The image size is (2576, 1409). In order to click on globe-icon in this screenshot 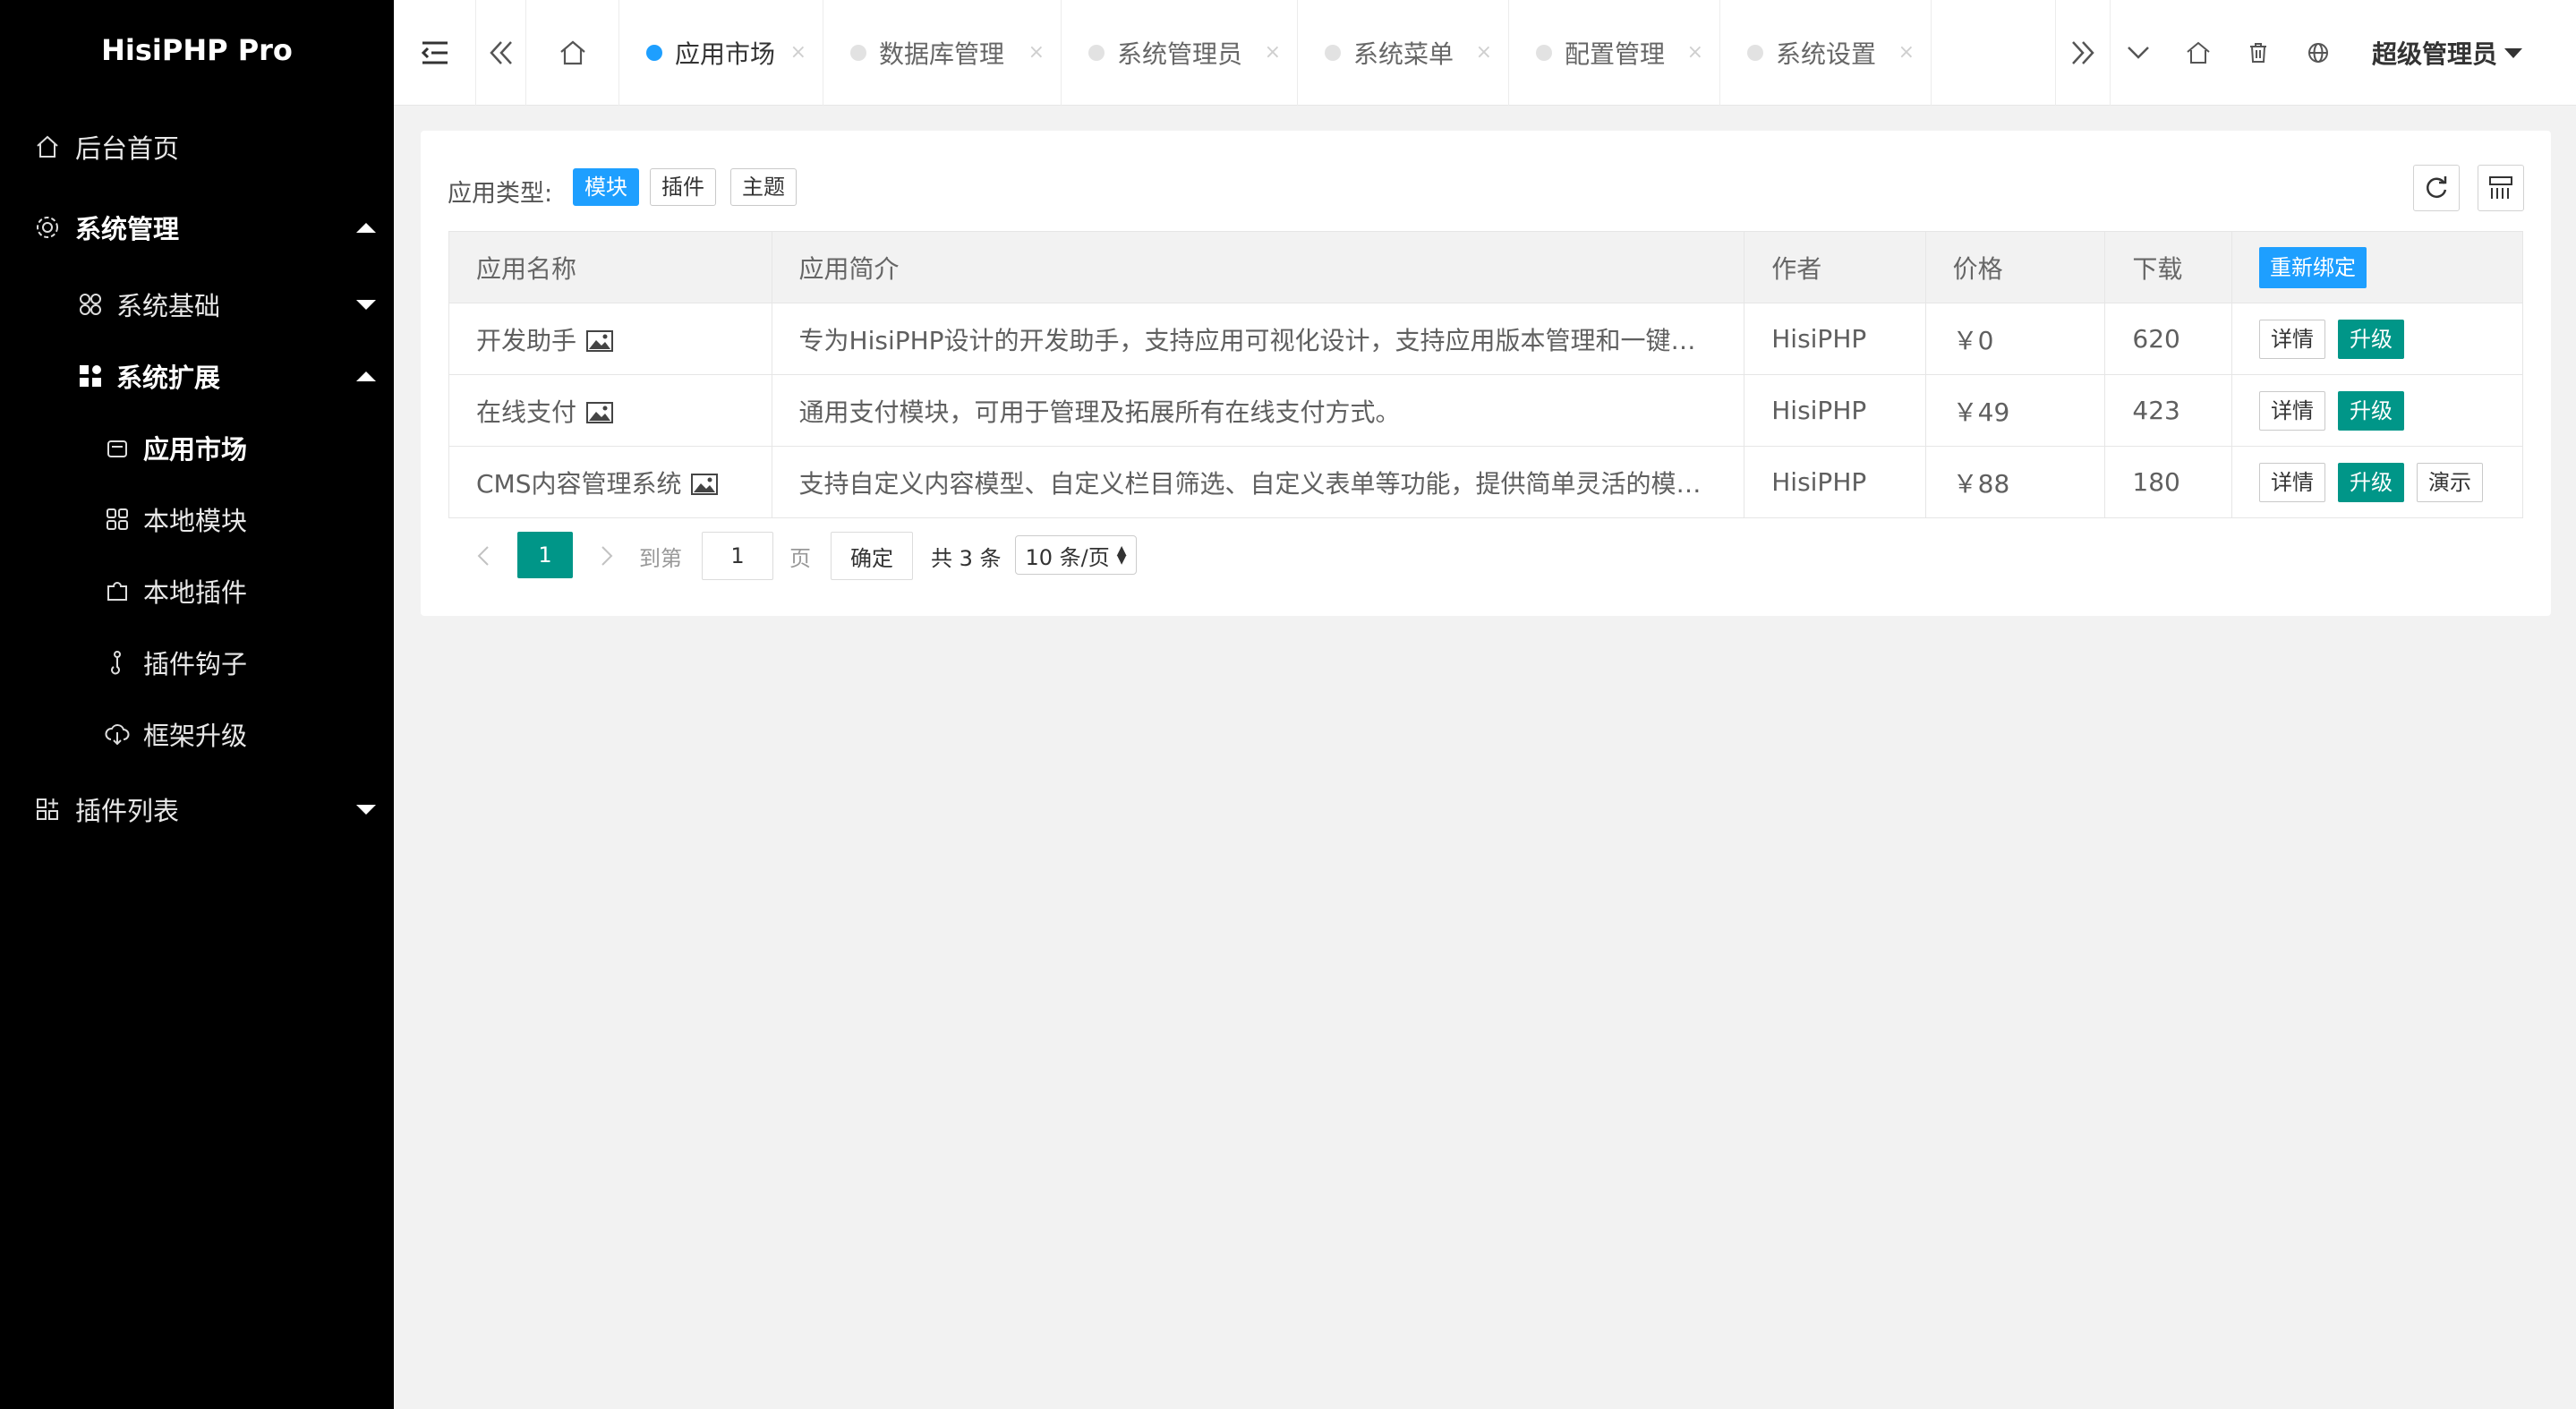, I will do `click(2318, 53)`.